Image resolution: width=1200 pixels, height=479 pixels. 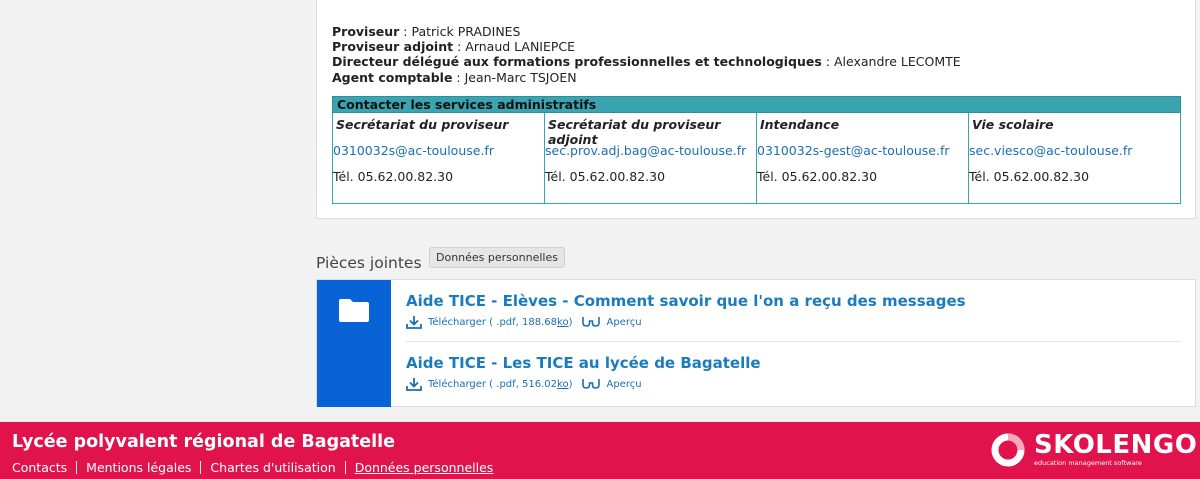 What do you see at coordinates (369, 263) in the screenshot?
I see `attachments-title: Pièces jointes` at bounding box center [369, 263].